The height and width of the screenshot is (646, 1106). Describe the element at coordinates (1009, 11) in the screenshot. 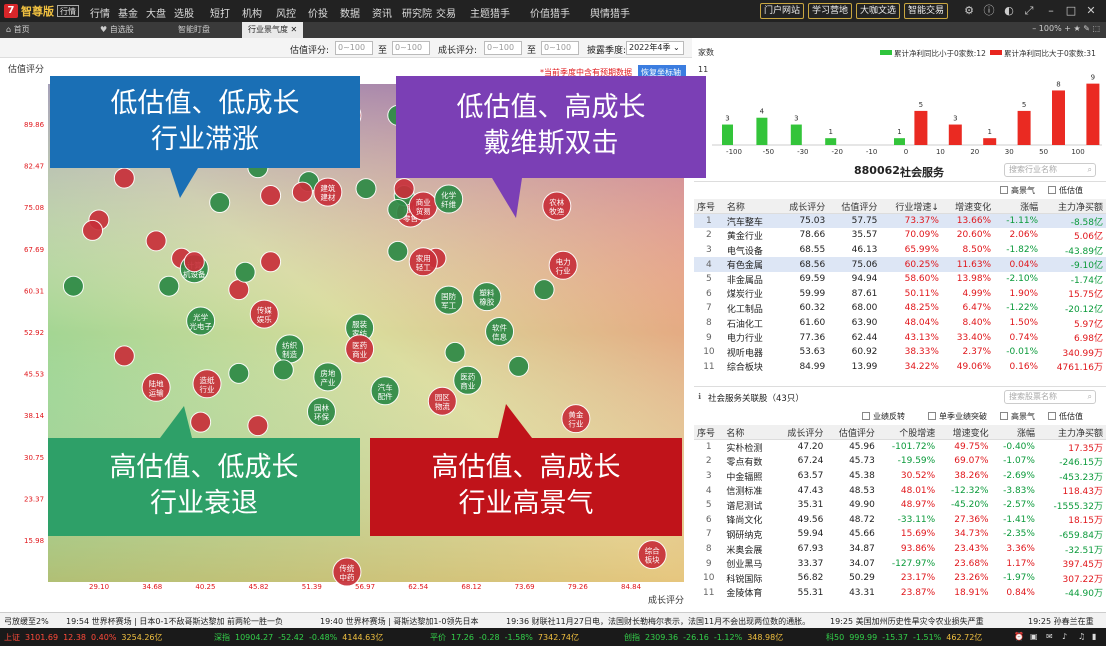

I see `skin-icon: ◐` at that location.